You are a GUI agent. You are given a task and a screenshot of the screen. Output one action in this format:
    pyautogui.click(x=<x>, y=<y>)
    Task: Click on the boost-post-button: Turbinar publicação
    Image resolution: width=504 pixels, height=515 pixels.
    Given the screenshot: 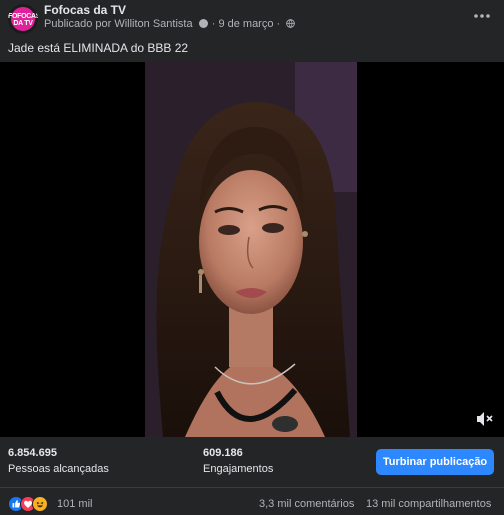 What is the action you would take?
    pyautogui.click(x=435, y=462)
    